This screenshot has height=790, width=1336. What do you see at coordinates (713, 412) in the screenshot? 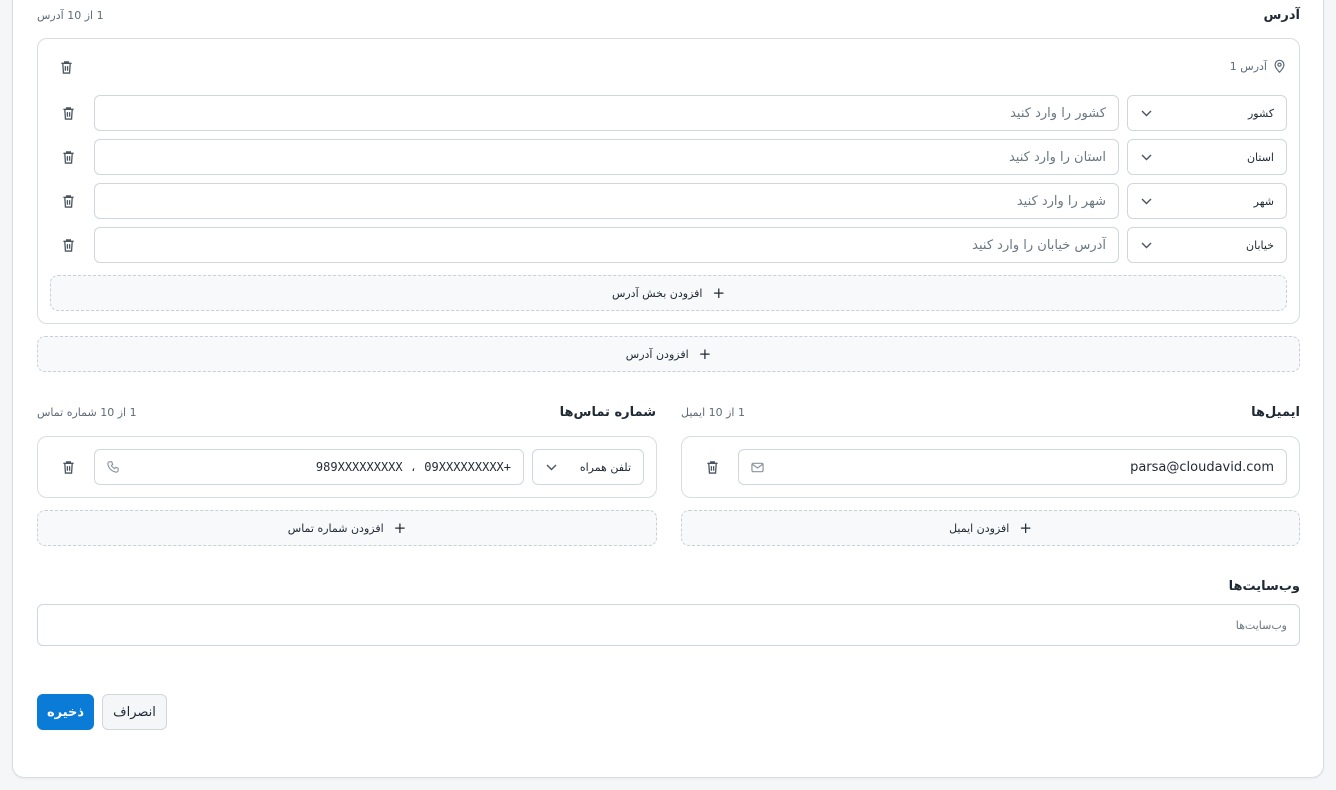
I see `emails-count: 1 از 10 ایمیل` at bounding box center [713, 412].